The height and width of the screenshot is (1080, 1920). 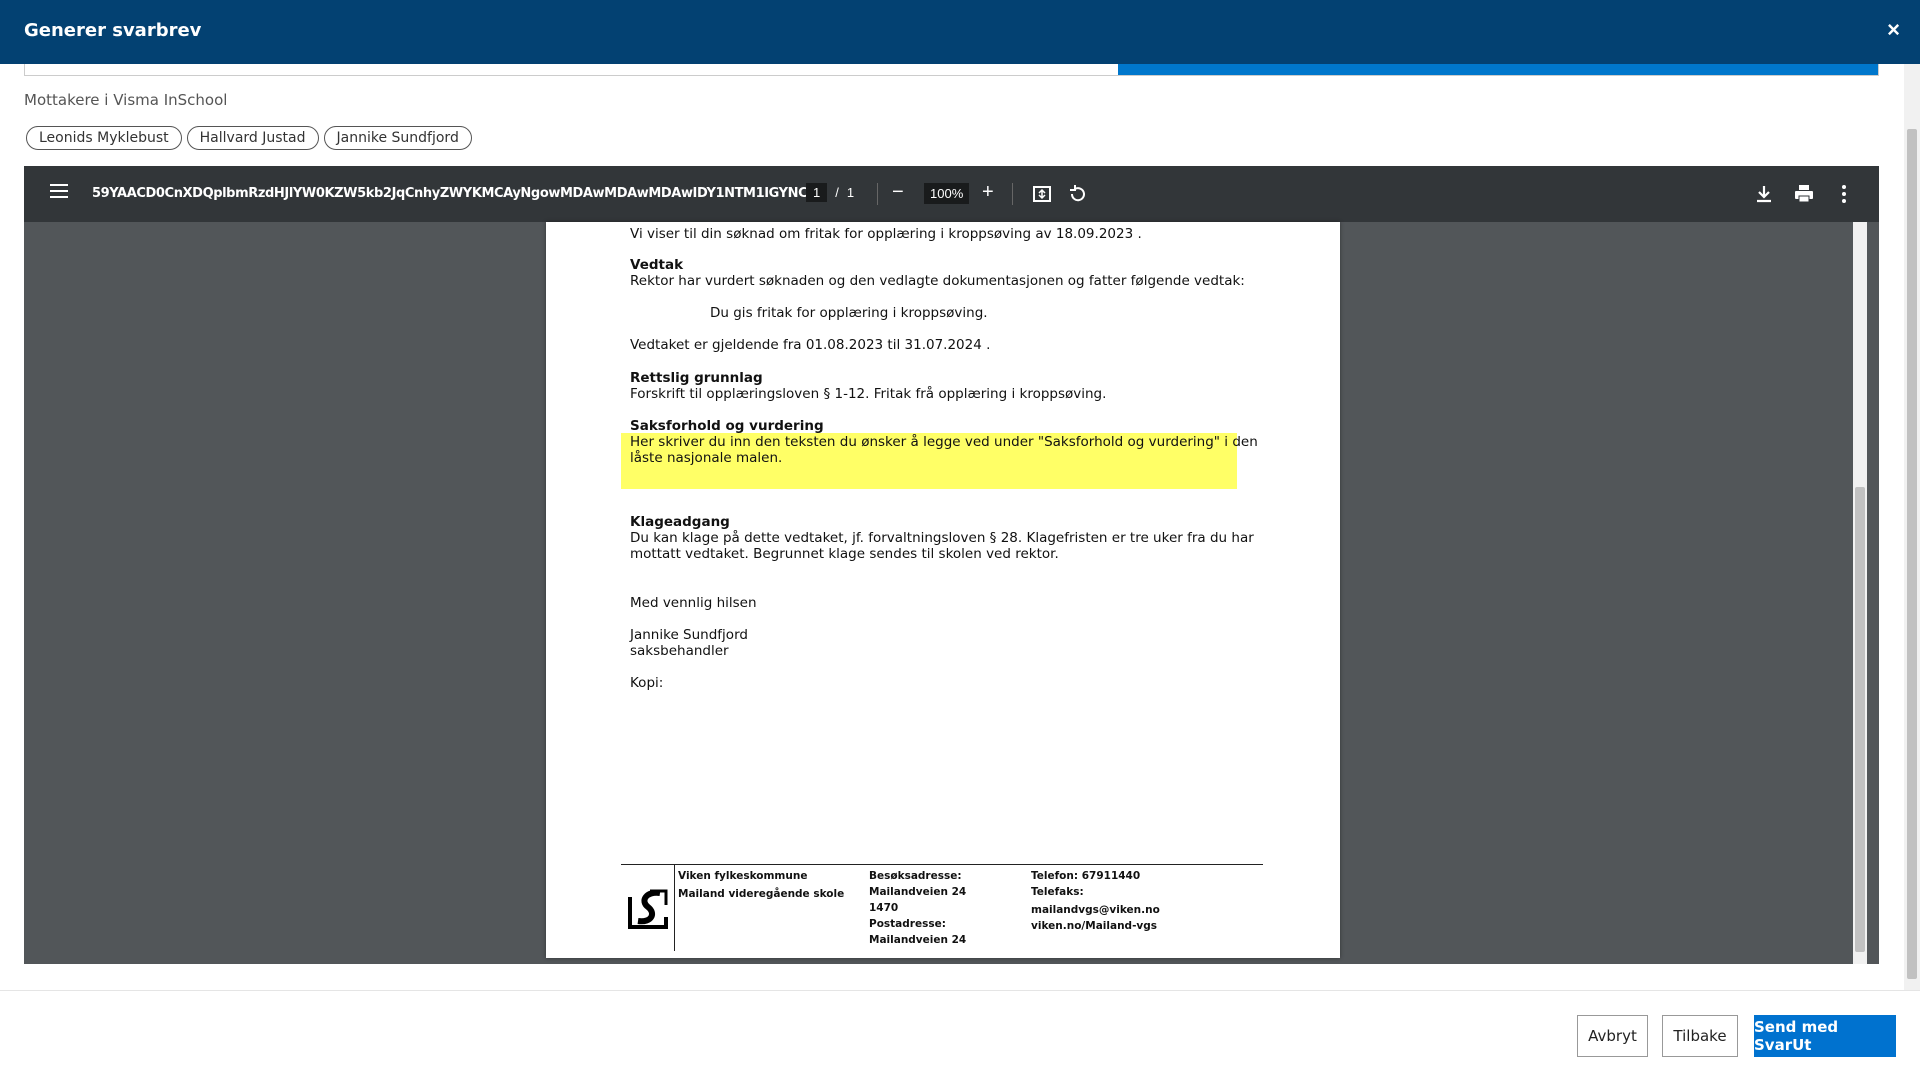 What do you see at coordinates (679, 651) in the screenshot?
I see `signer-role: saksbehandler` at bounding box center [679, 651].